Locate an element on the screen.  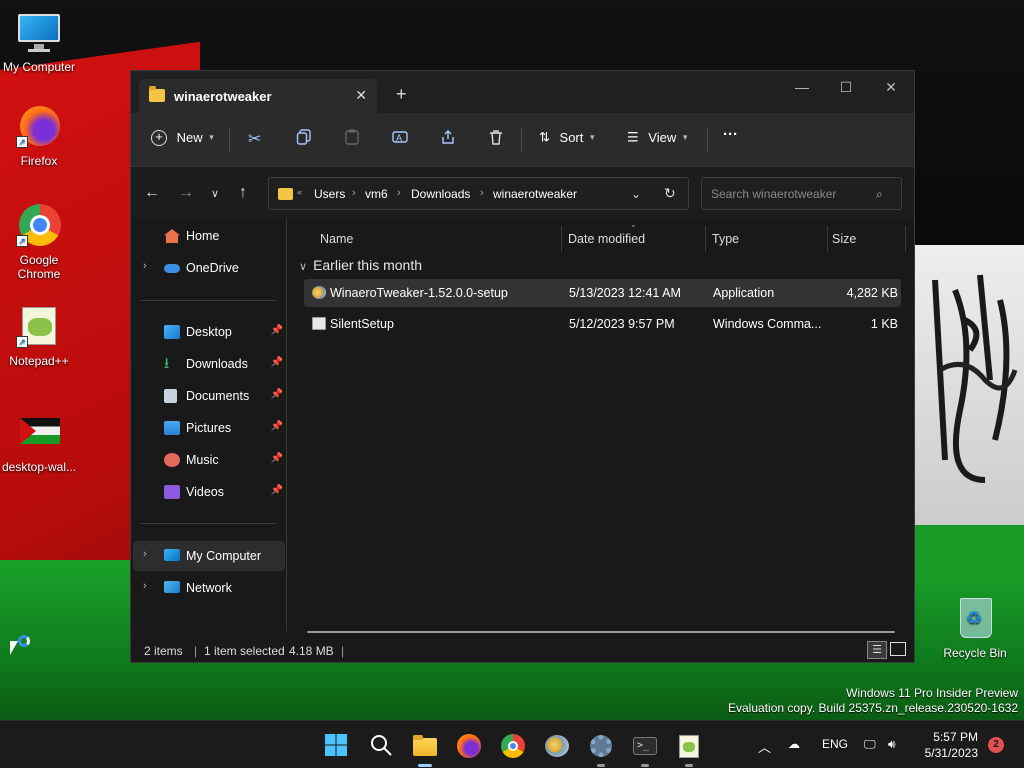
notepadpp-icon: ↗ is located at coordinates (39, 327).